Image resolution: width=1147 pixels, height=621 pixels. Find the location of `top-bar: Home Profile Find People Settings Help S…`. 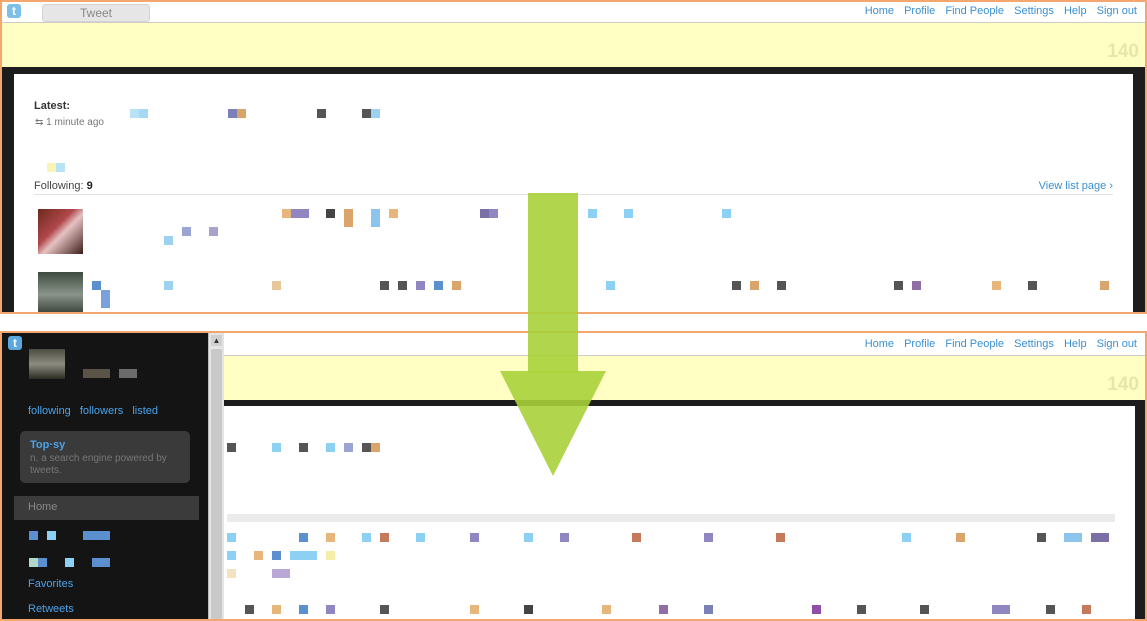

top-bar: Home Profile Find People Settings Help S… is located at coordinates (684, 344).